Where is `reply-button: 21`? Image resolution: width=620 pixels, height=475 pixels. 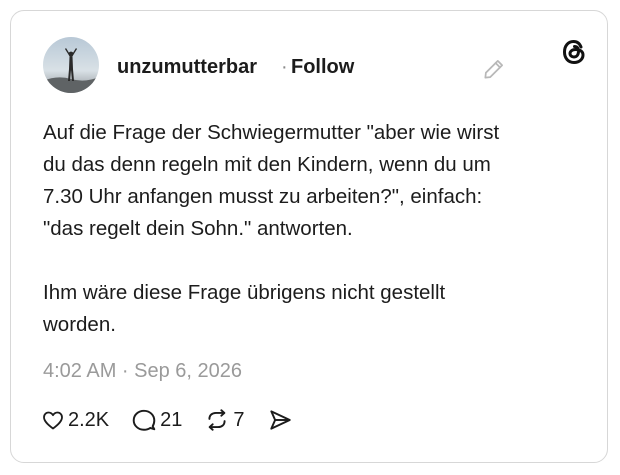
reply-button: 21 is located at coordinates (156, 420).